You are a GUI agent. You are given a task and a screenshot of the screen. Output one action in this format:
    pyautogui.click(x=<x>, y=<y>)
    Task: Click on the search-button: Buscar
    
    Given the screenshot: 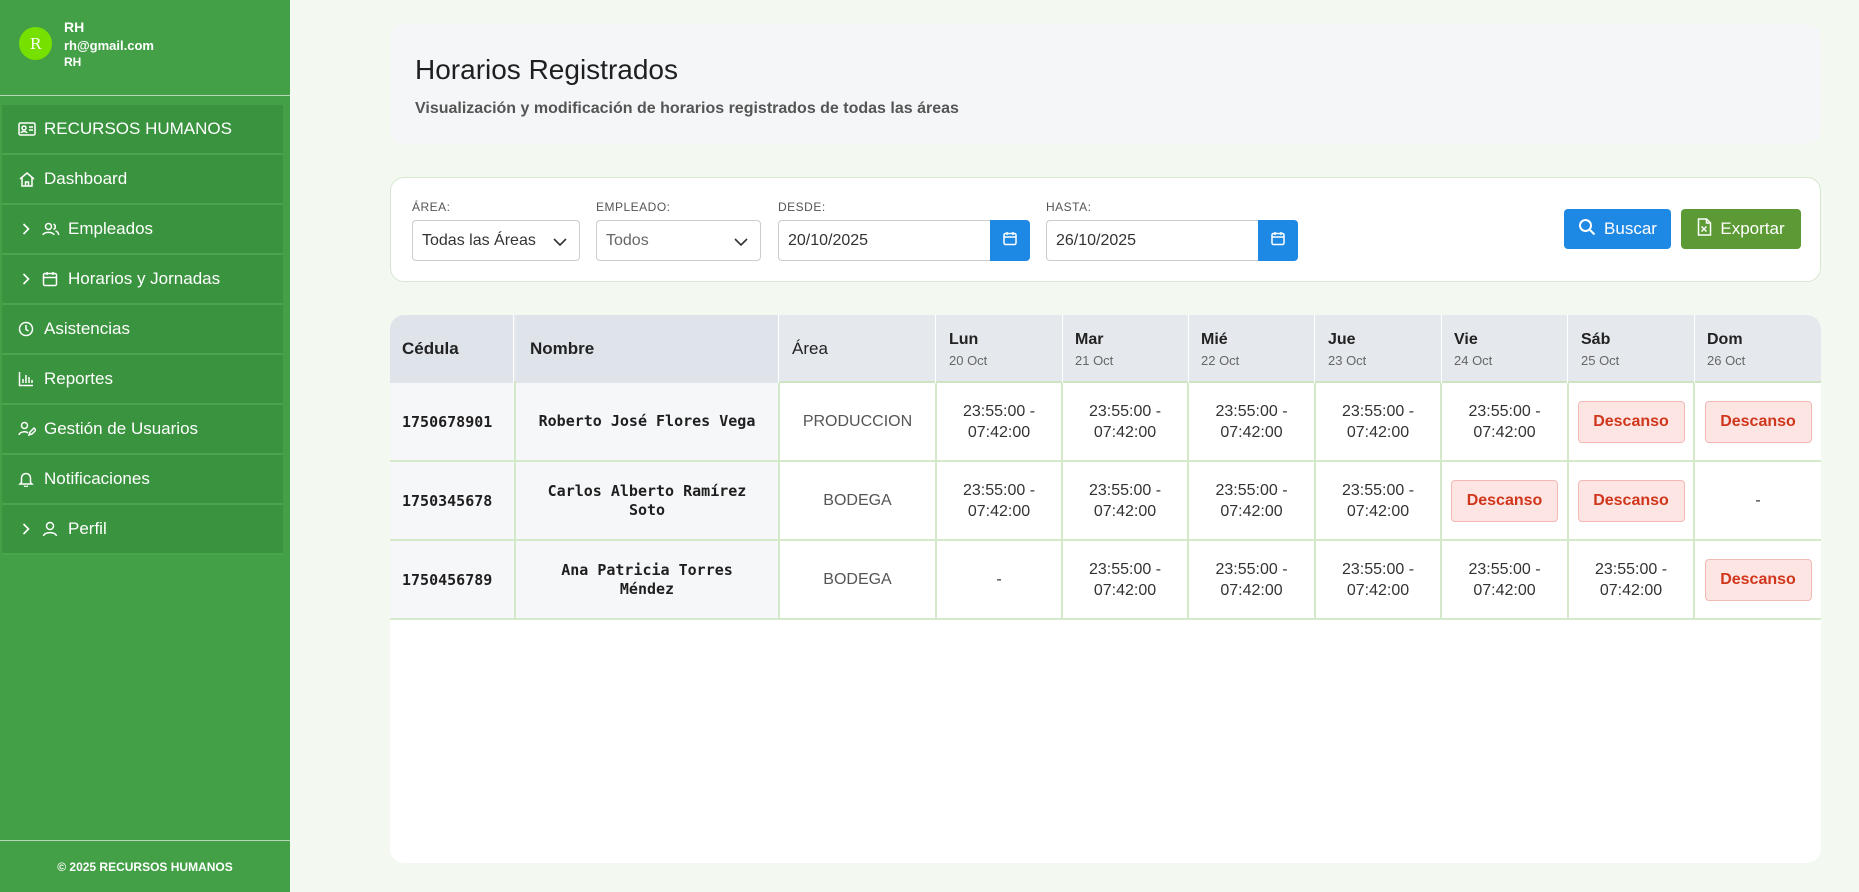 What is the action you would take?
    pyautogui.click(x=1617, y=229)
    